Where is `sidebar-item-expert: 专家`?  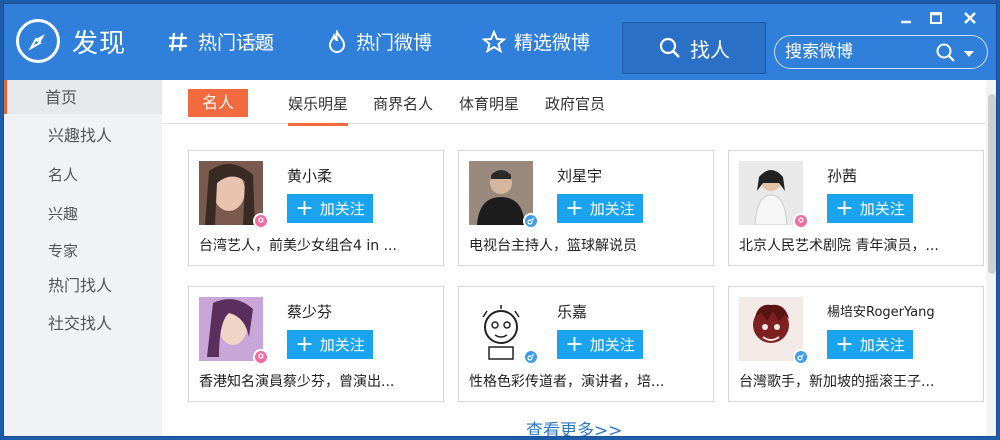
sidebar-item-expert: 专家 is located at coordinates (63, 250).